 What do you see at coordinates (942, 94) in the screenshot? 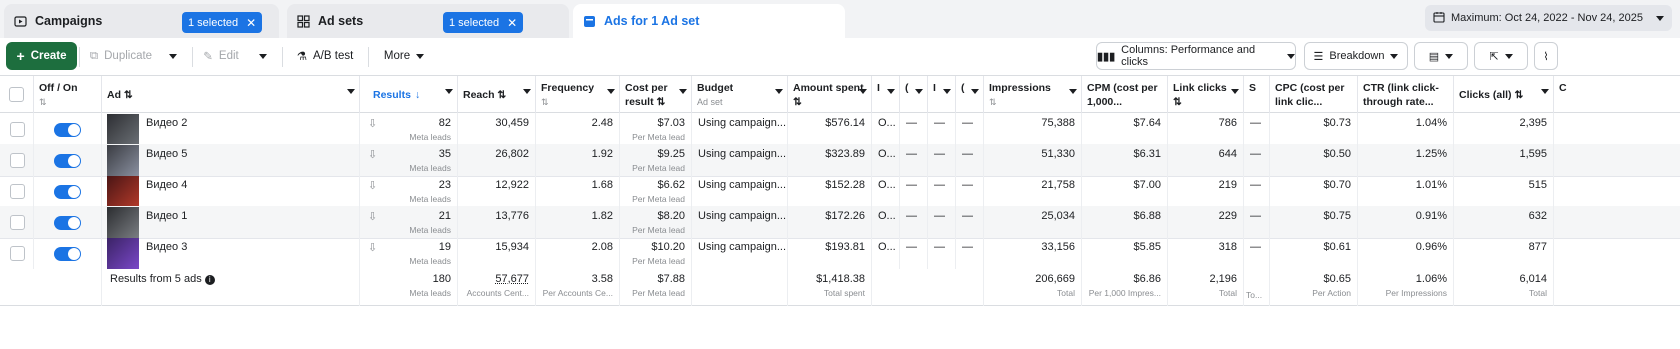
I see `col-collapsed-3: I` at bounding box center [942, 94].